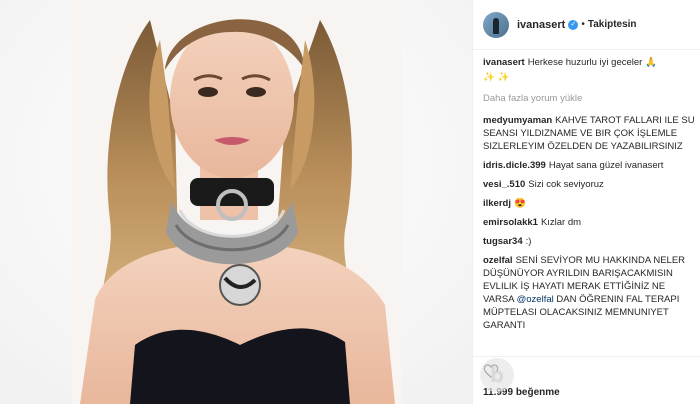 The width and height of the screenshot is (700, 404). What do you see at coordinates (504, 62) in the screenshot?
I see `caption-username: ivanasert` at bounding box center [504, 62].